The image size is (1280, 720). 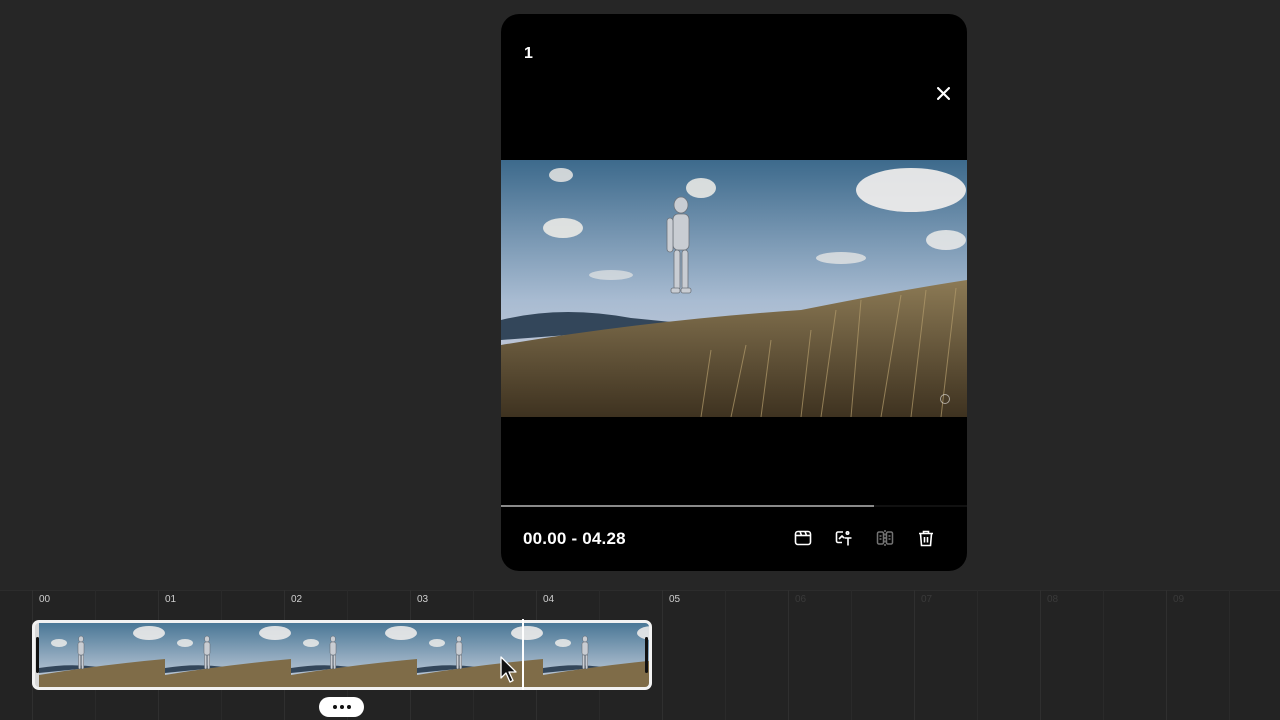 I want to click on timeline-tick-label: 03, so click(x=423, y=599).